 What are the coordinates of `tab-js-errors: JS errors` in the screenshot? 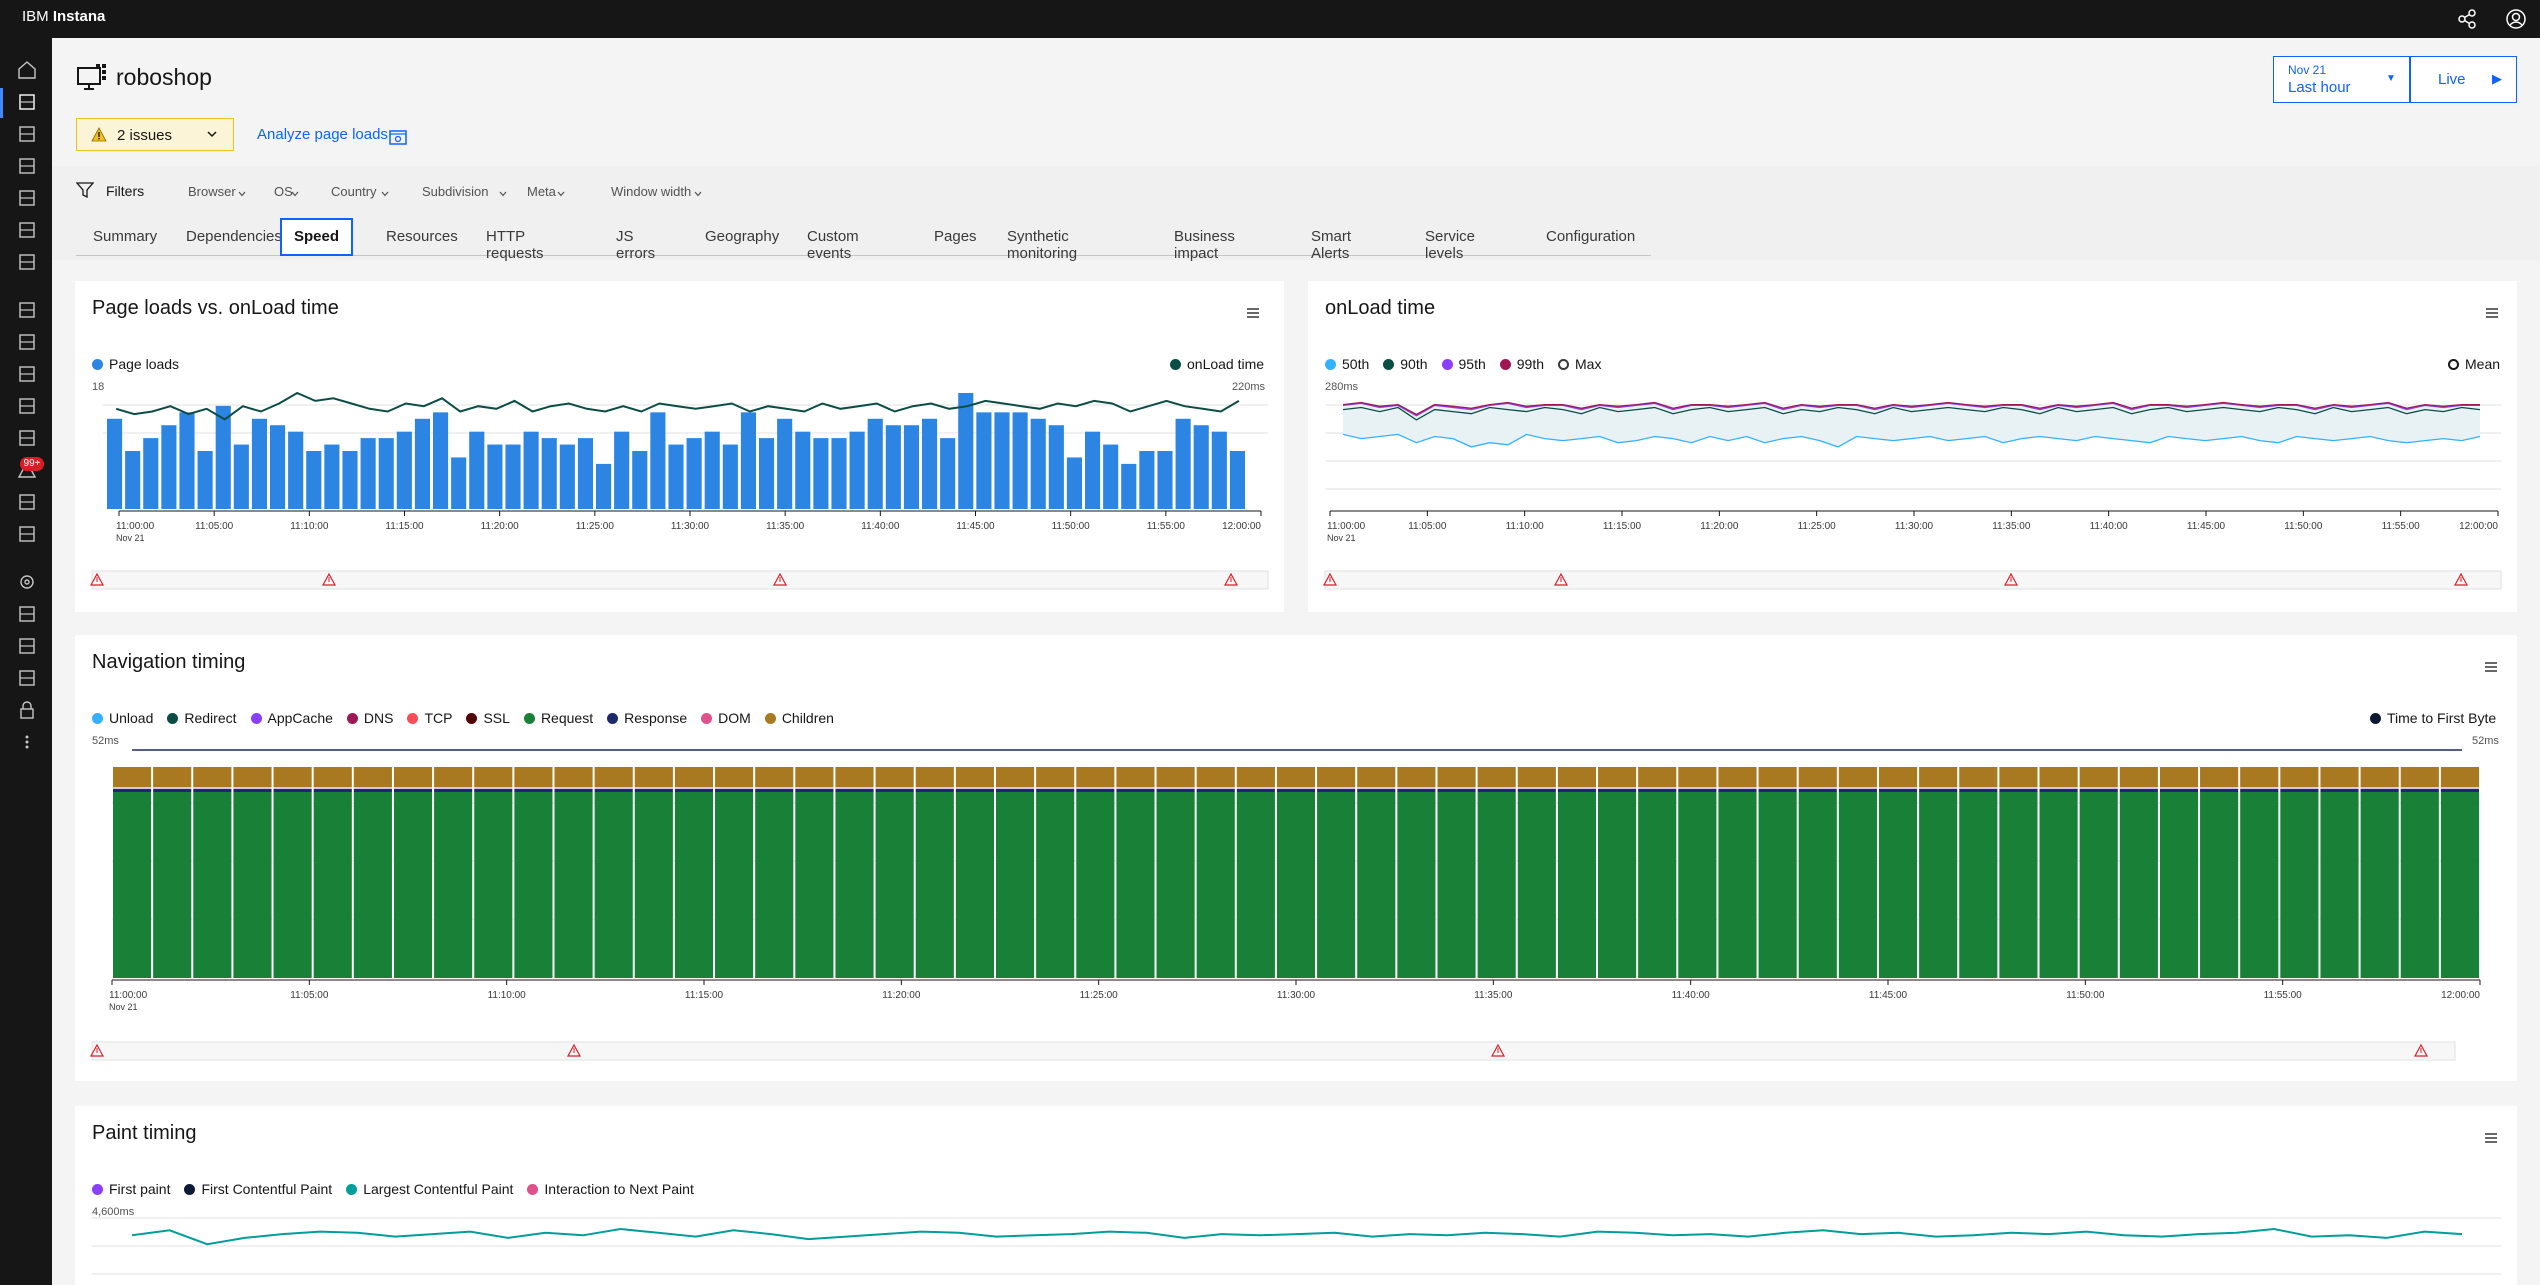 It's located at (635, 240).